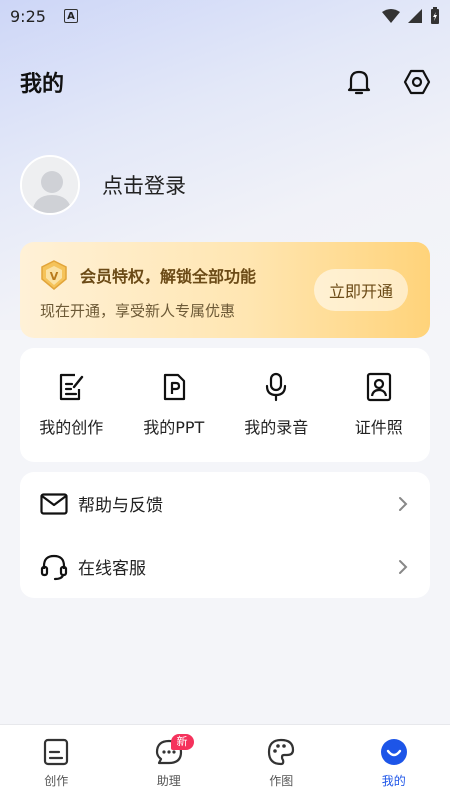 This screenshot has height=800, width=450. I want to click on avatar, so click(50, 185).